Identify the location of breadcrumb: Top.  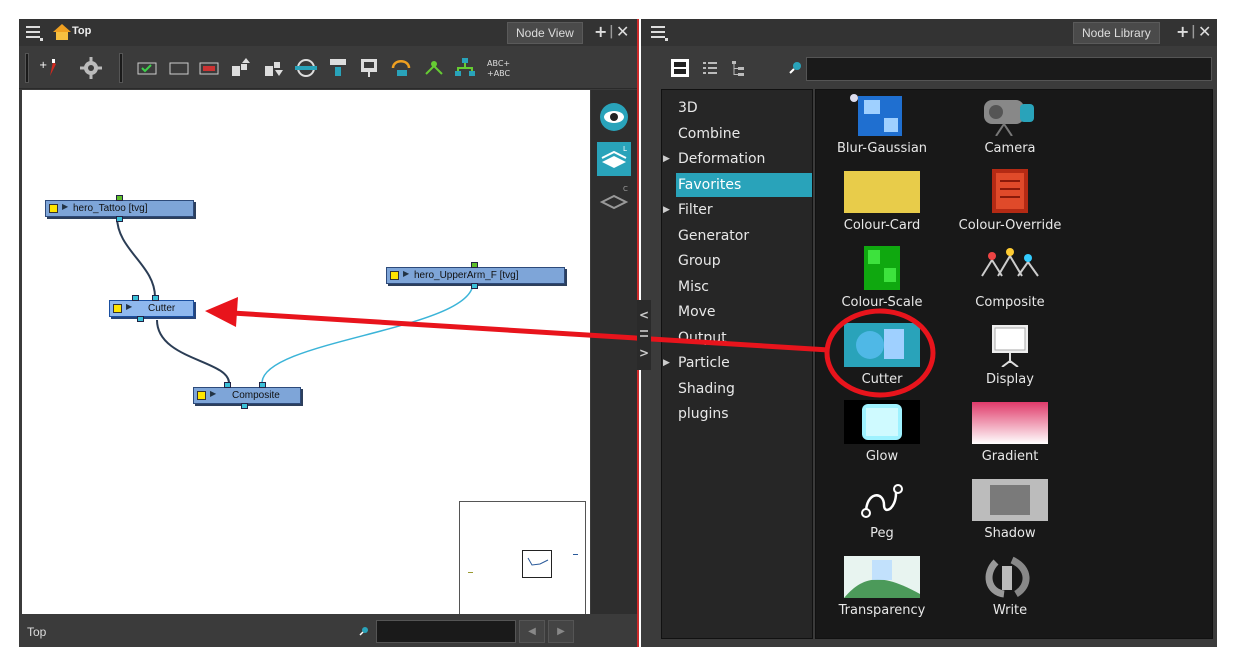
(81, 31).